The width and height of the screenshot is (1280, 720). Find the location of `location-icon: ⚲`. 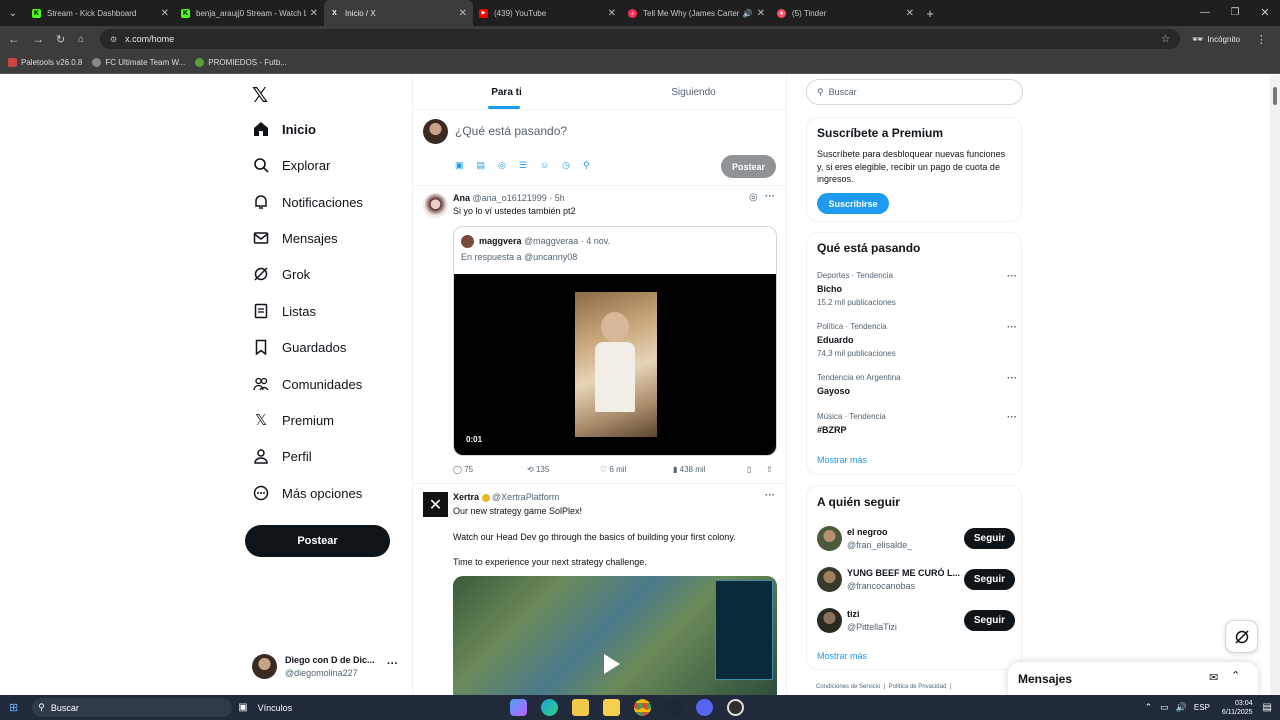

location-icon: ⚲ is located at coordinates (586, 165).